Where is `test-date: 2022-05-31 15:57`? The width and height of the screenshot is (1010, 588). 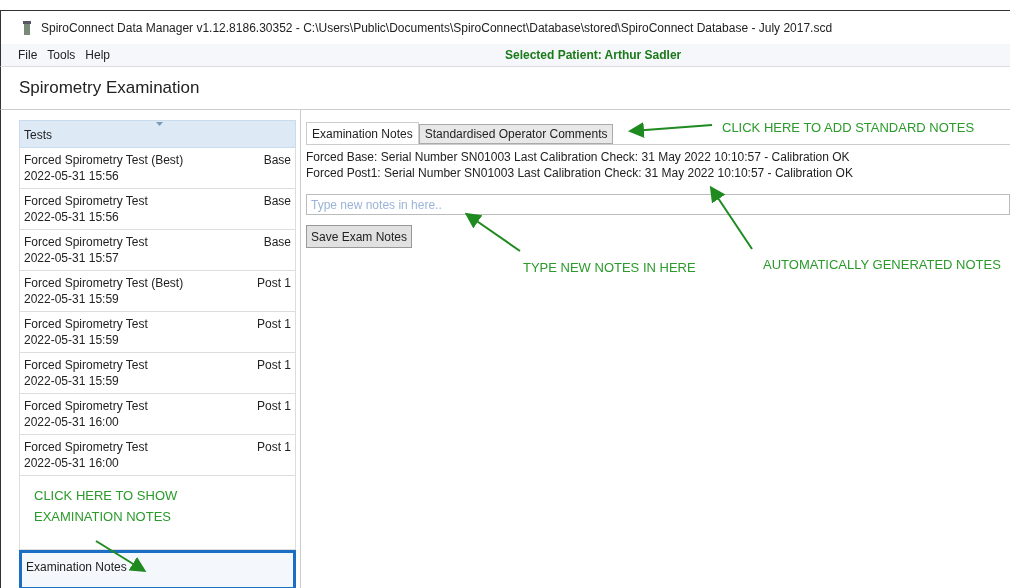
test-date: 2022-05-31 15:57 is located at coordinates (72, 258).